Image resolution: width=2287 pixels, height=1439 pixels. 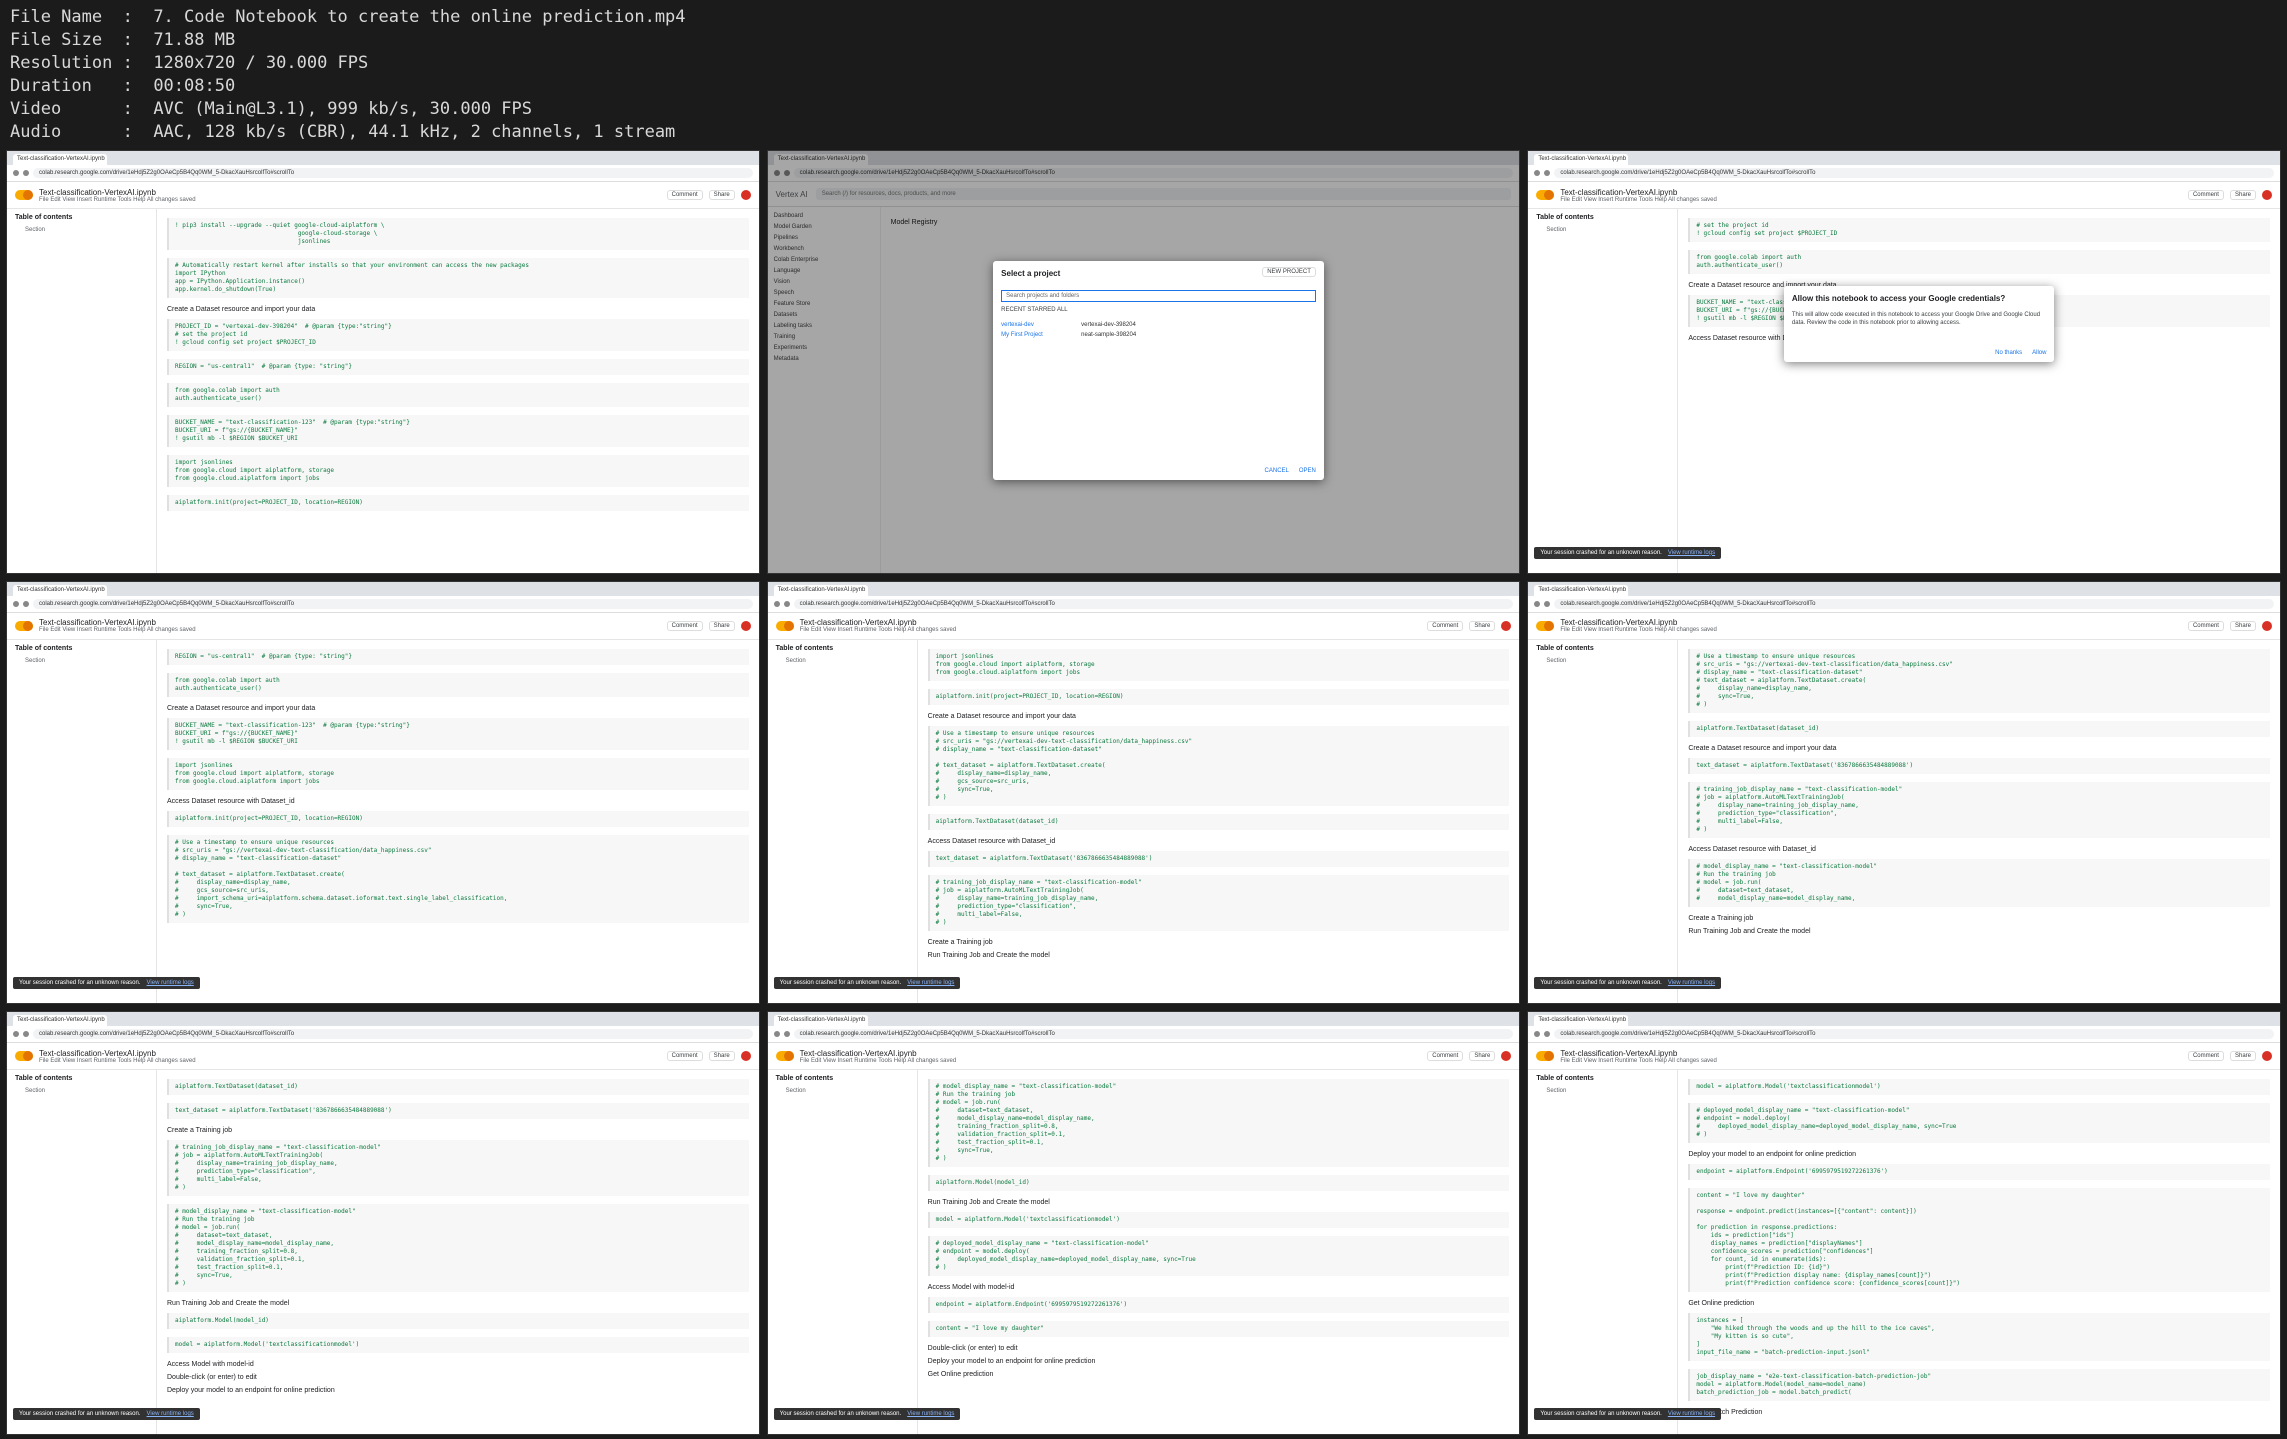 I want to click on code-cell: content = "I love my daughter", so click(x=1218, y=1329).